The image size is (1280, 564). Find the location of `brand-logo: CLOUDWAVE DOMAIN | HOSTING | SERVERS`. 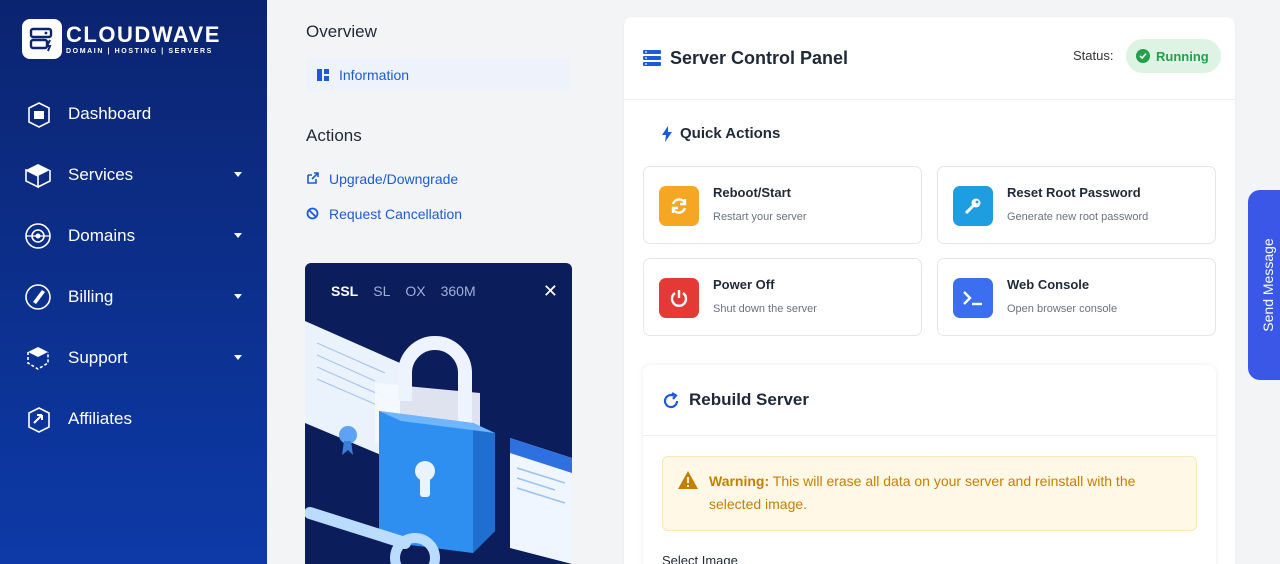

brand-logo: CLOUDWAVE DOMAIN | HOSTING | SERVERS is located at coordinates (121, 39).